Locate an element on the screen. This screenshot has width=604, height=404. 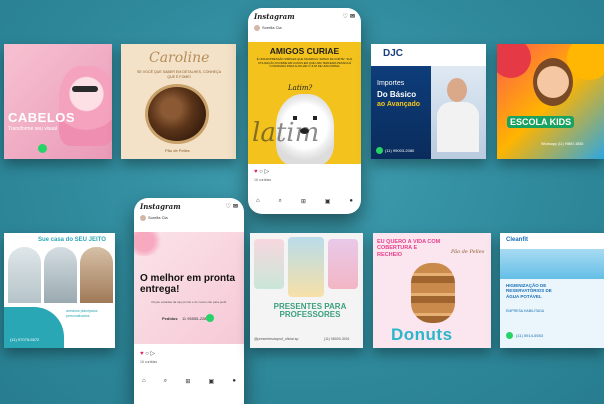
sue-title: Sue casa do SEU JEITO is located at coordinates (72, 240).